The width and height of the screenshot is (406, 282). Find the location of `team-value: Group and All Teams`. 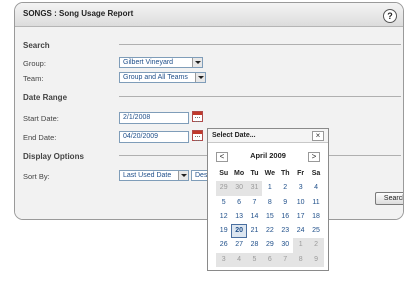

team-value: Group and All Teams is located at coordinates (155, 77).